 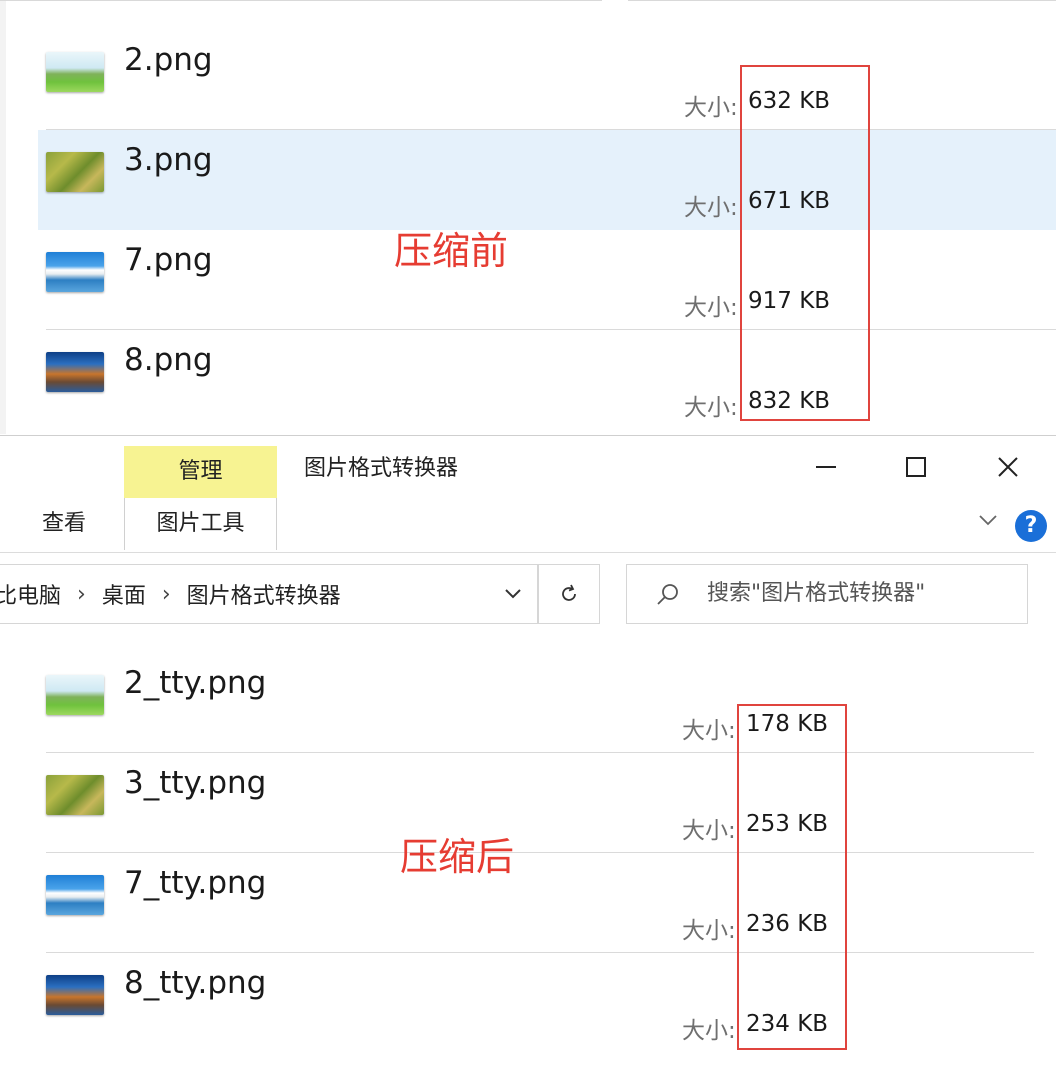 I want to click on minimize-button, so click(x=826, y=467).